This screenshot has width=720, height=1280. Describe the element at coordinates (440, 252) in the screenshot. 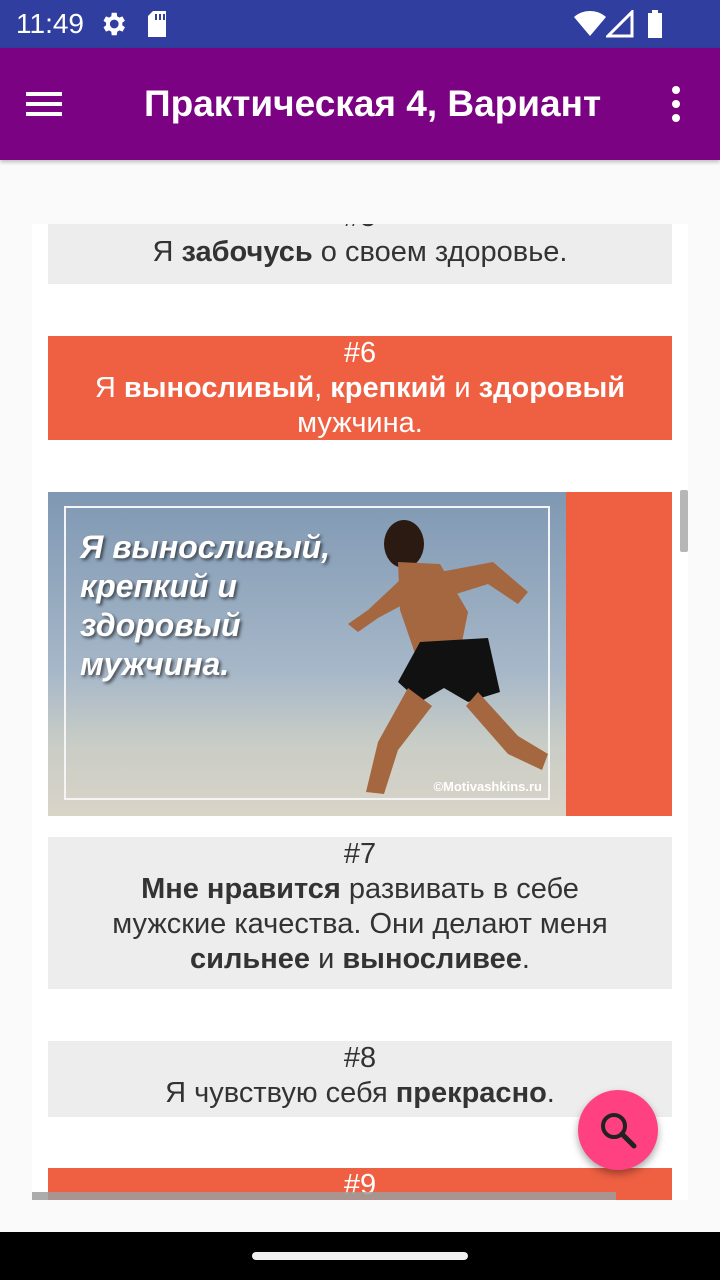

I see `affirmation-plain-text: о своем здоровье.` at that location.